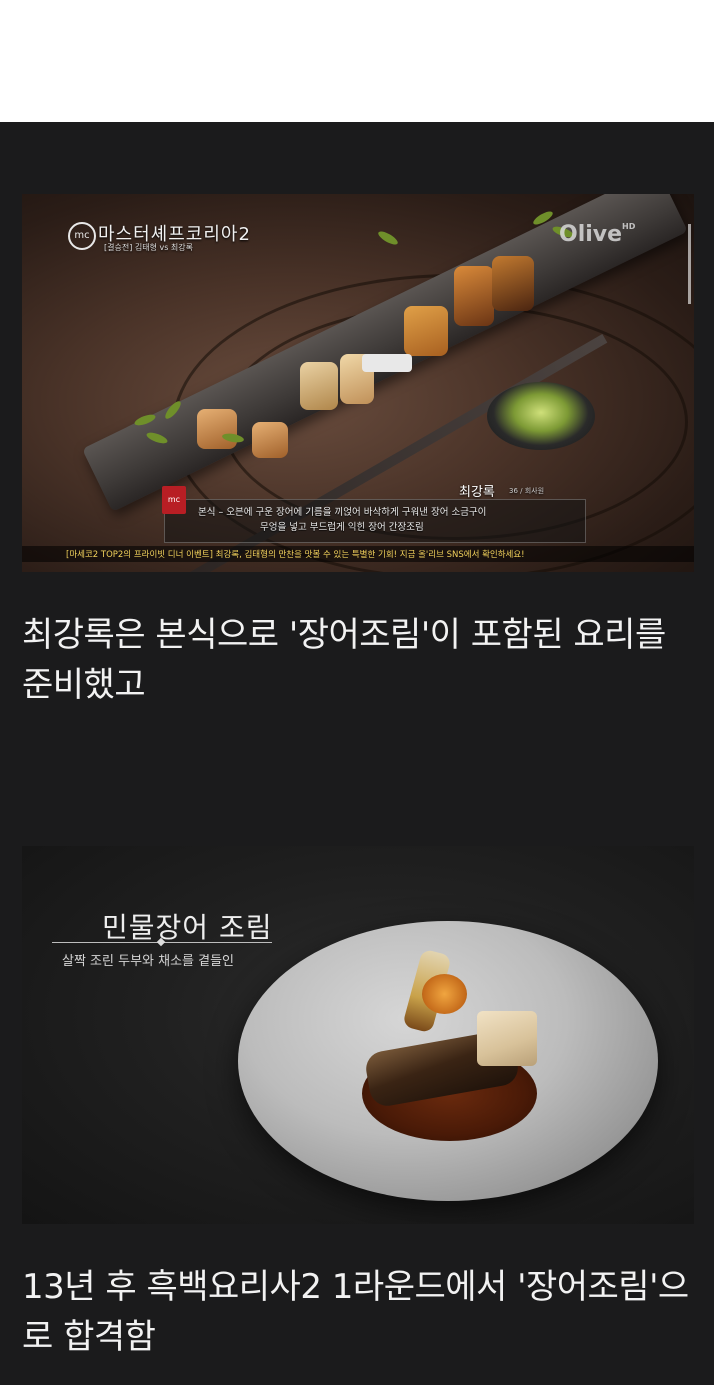 The width and height of the screenshot is (714, 1385). Describe the element at coordinates (342, 512) in the screenshot. I see `description-line-1: 본식 – 오븐에 구운 장어에 기름을 끼얹어 바삭하게 구워낸 장어 소금구이` at that location.